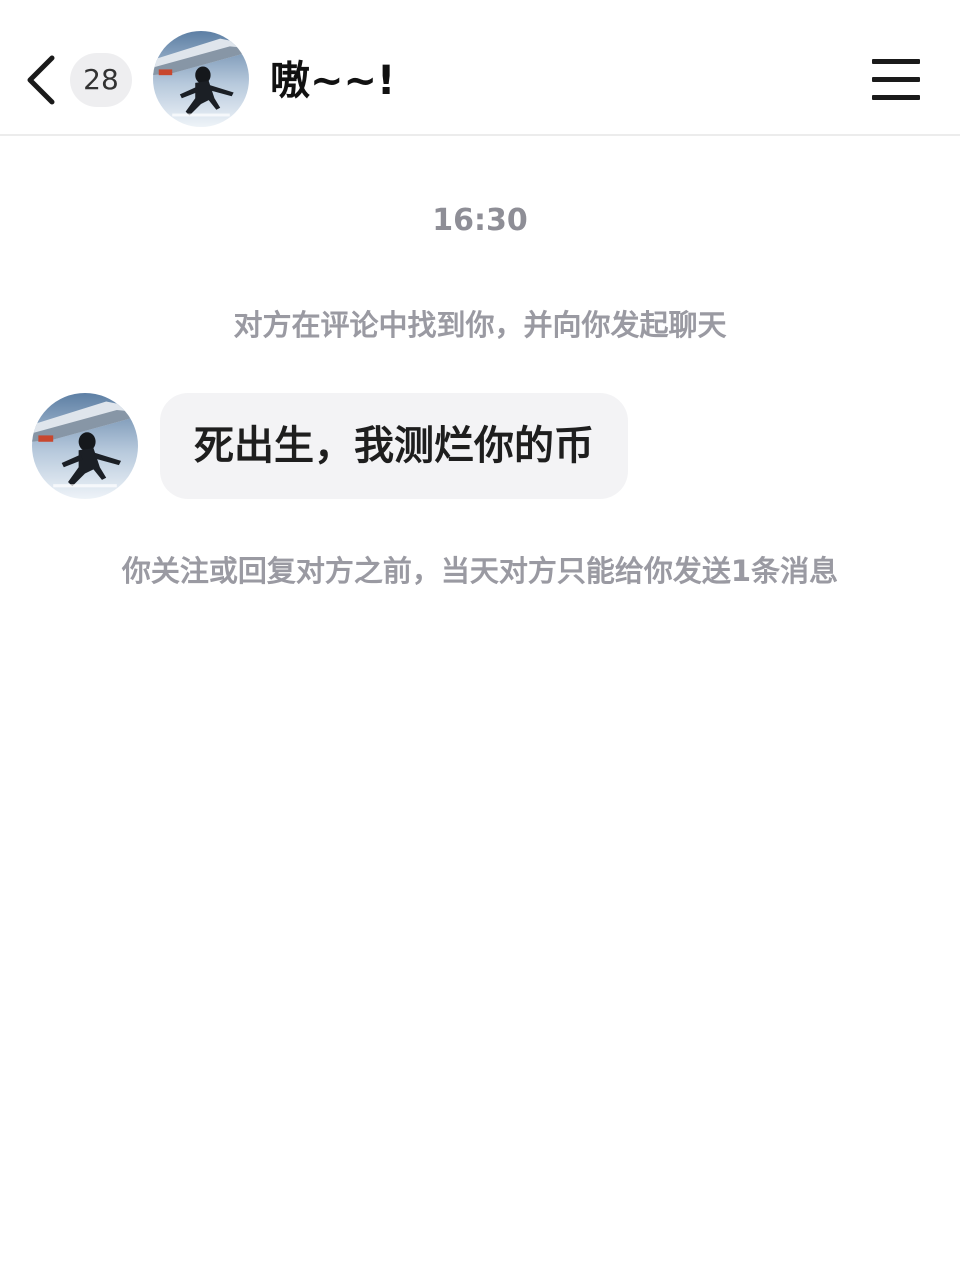  What do you see at coordinates (480, 571) in the screenshot?
I see `system-note-limit: 你关注或回复对方之前，当天对方只能给你发送1条消息` at bounding box center [480, 571].